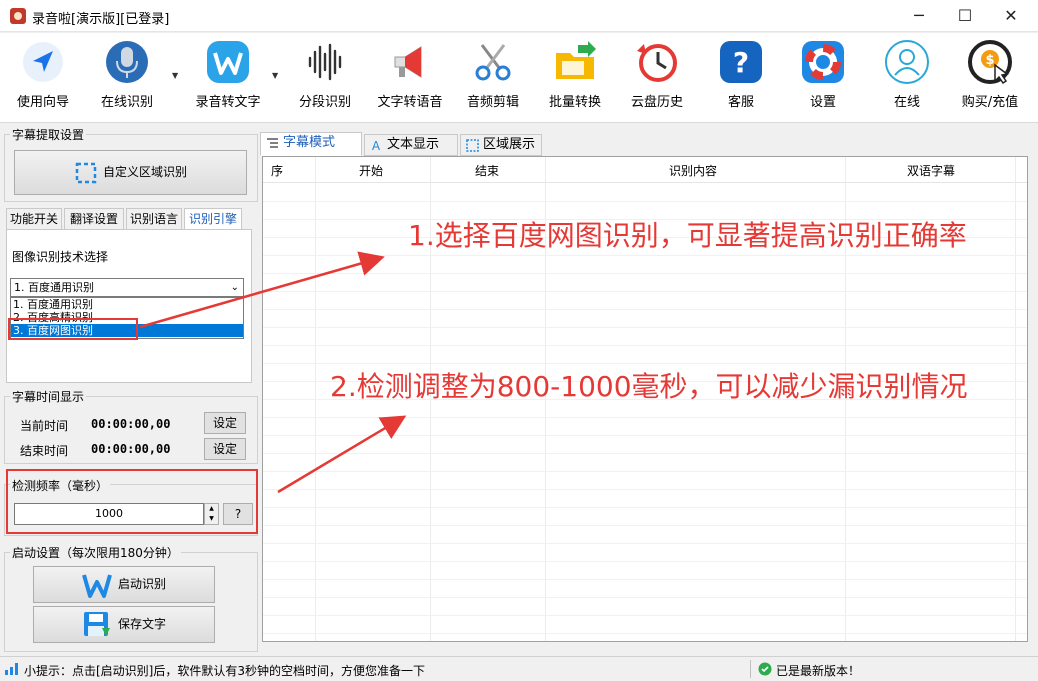 The height and width of the screenshot is (681, 1038). I want to click on help-icon: ?, so click(741, 62).